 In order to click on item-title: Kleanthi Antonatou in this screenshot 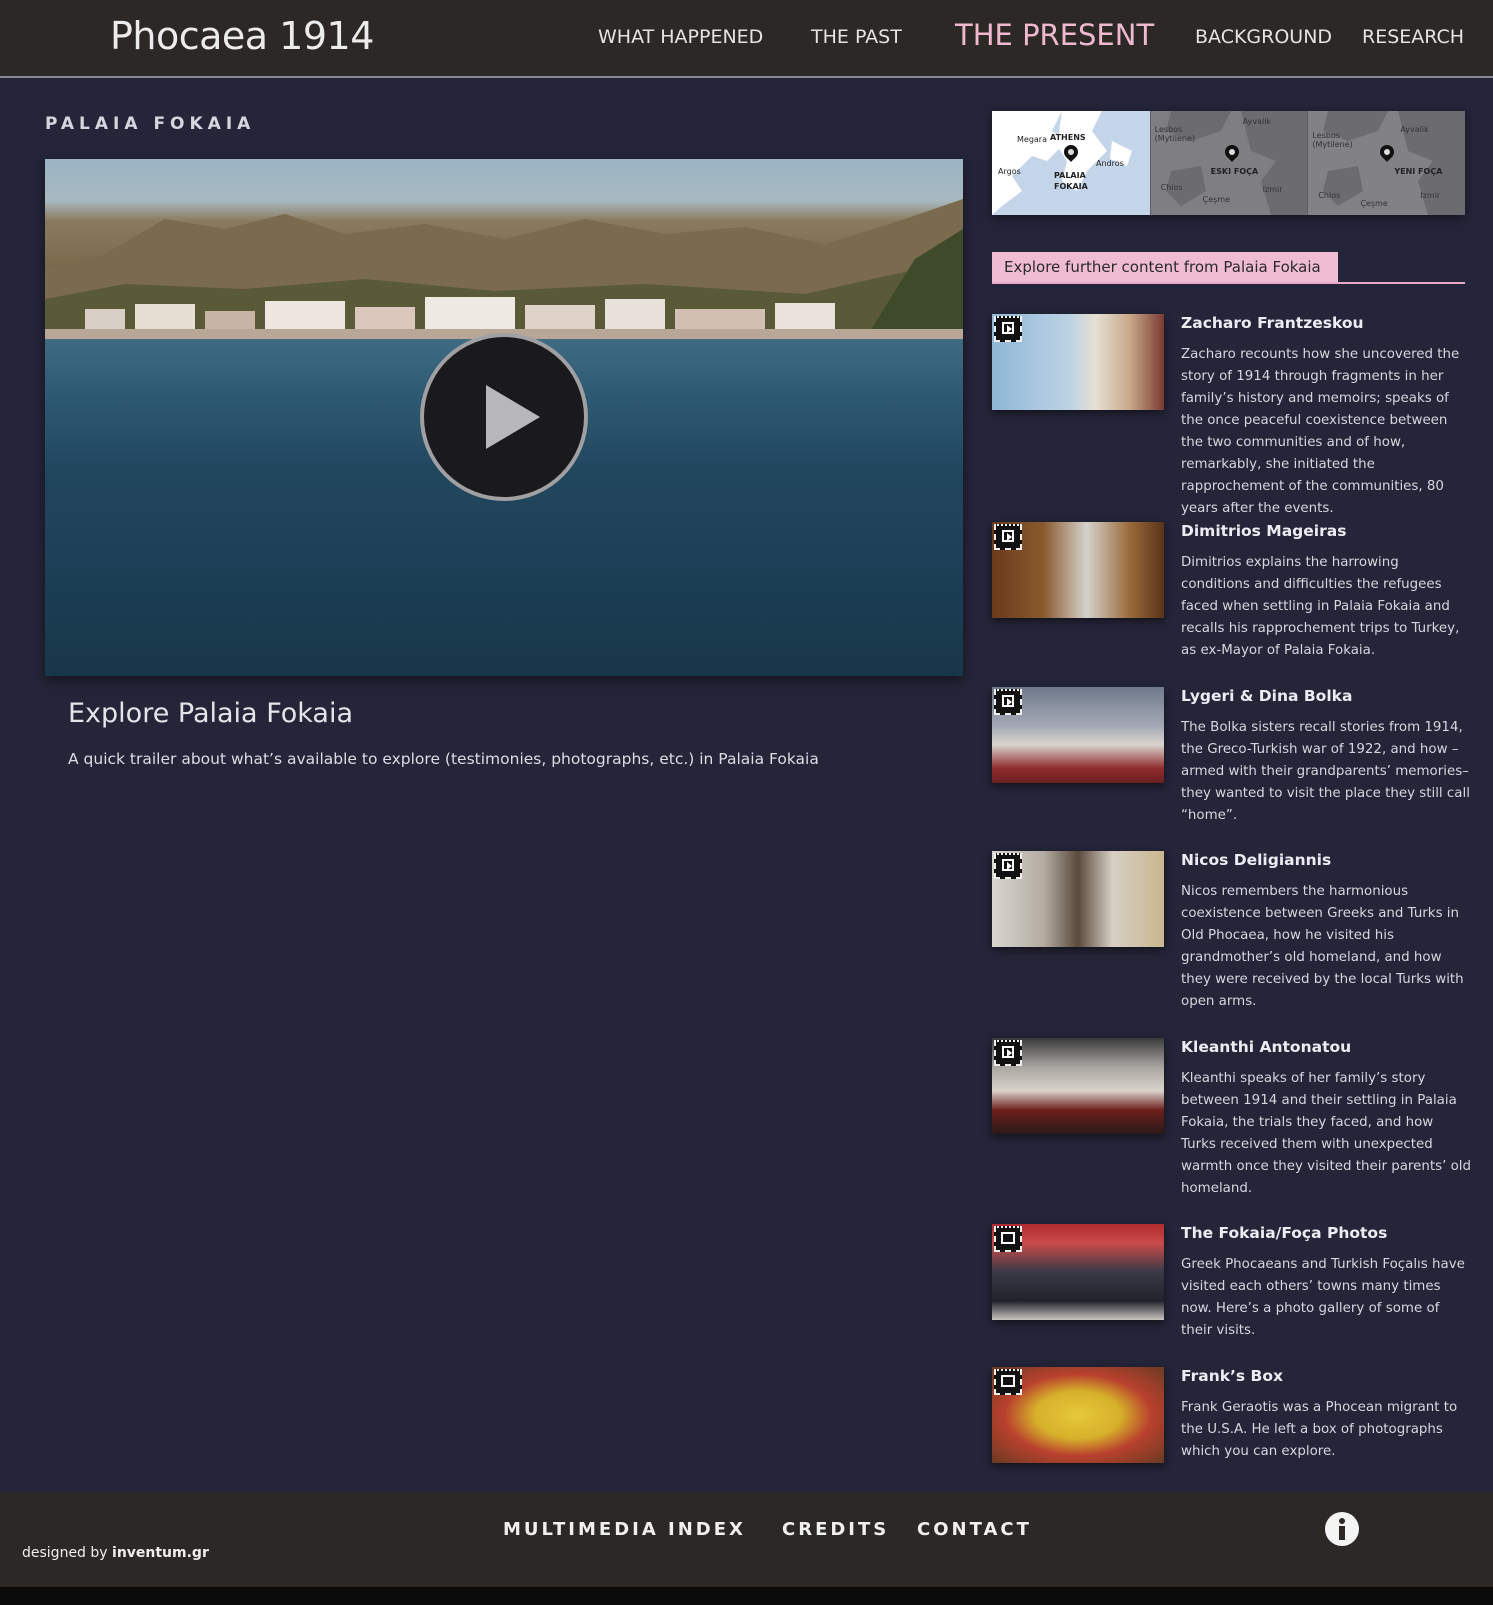, I will do `click(1323, 1047)`.